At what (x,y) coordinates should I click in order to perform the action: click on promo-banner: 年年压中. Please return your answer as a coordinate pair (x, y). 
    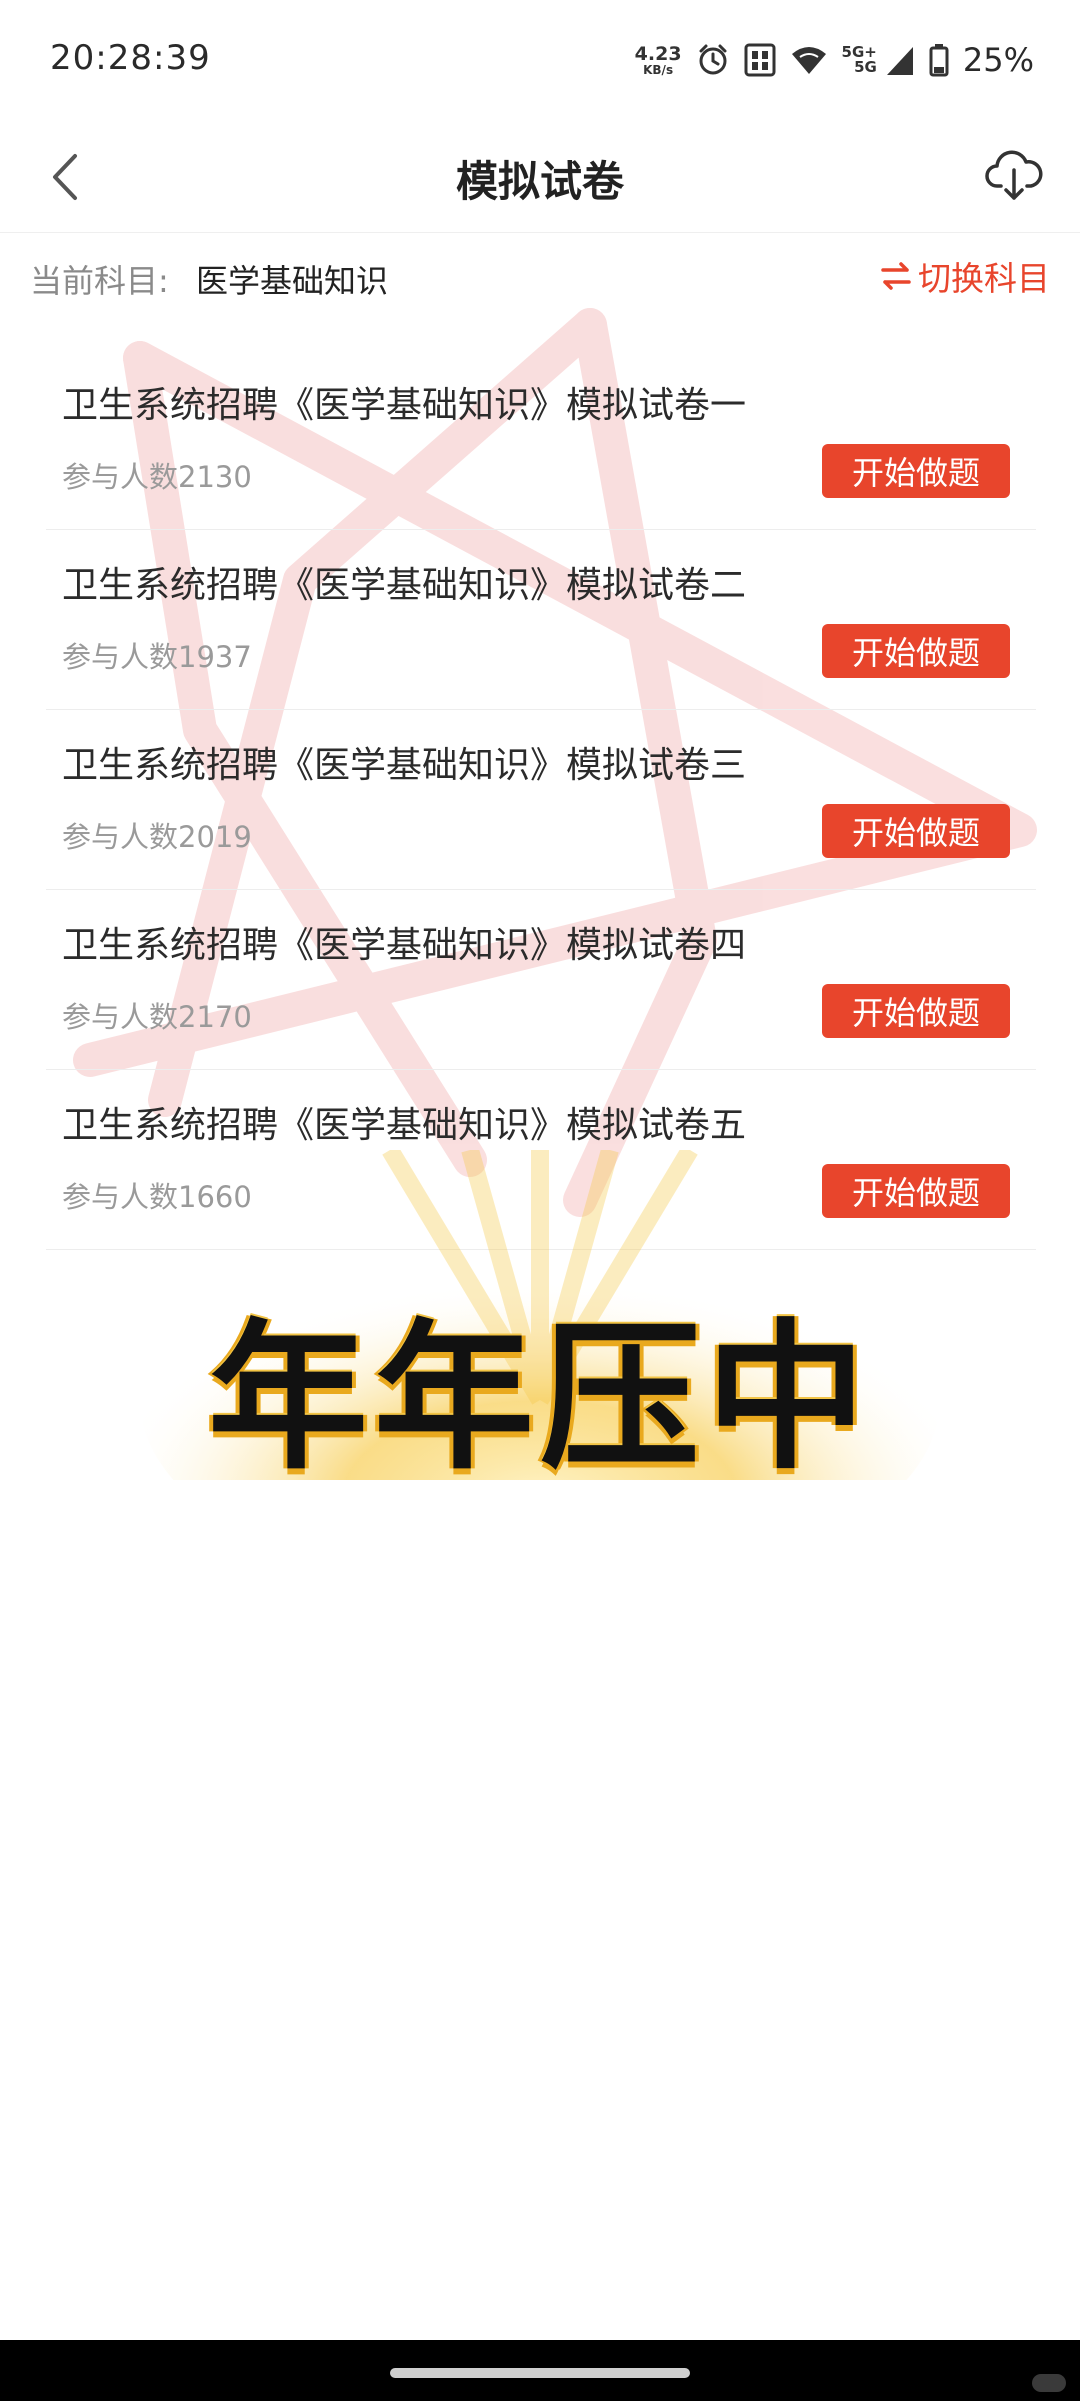
    Looking at the image, I should click on (540, 1320).